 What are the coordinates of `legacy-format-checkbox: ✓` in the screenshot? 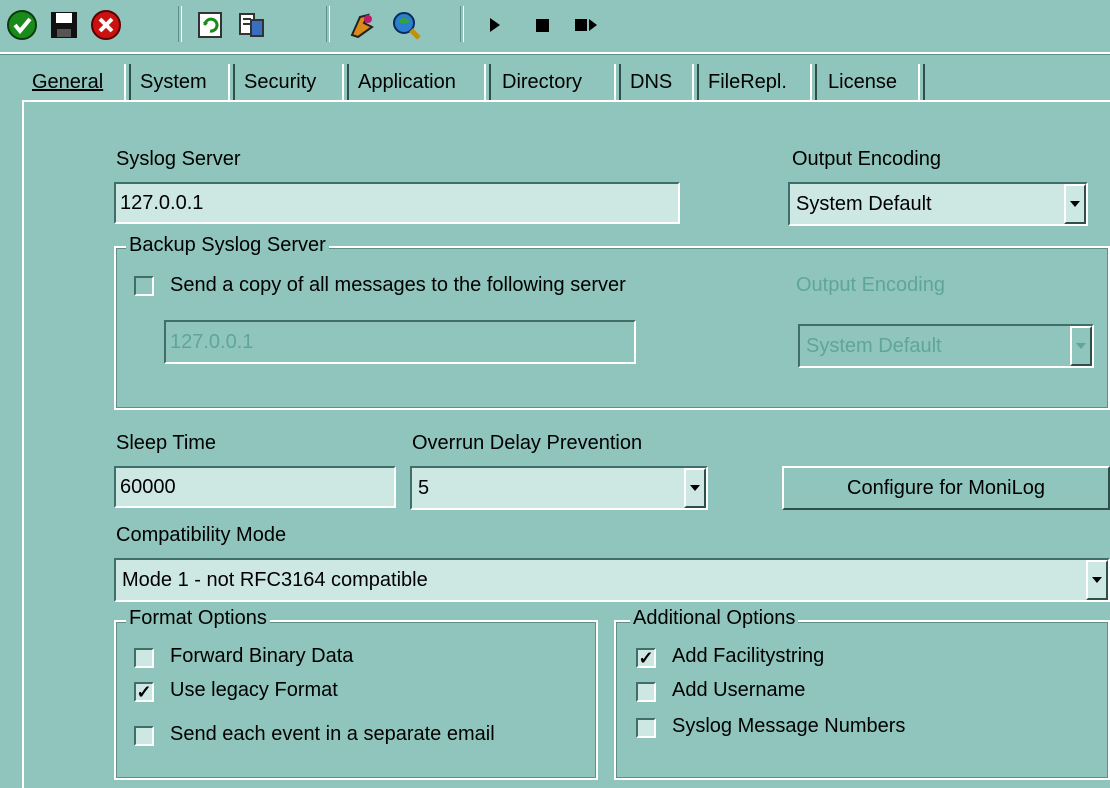 It's located at (144, 692).